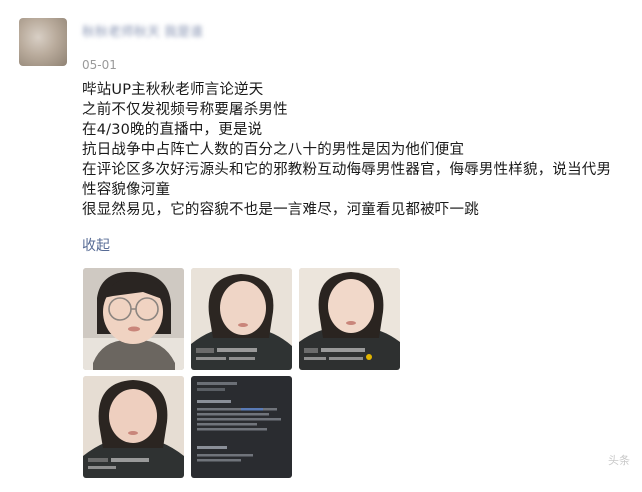  What do you see at coordinates (99, 65) in the screenshot?
I see `post-date: 05-01` at bounding box center [99, 65].